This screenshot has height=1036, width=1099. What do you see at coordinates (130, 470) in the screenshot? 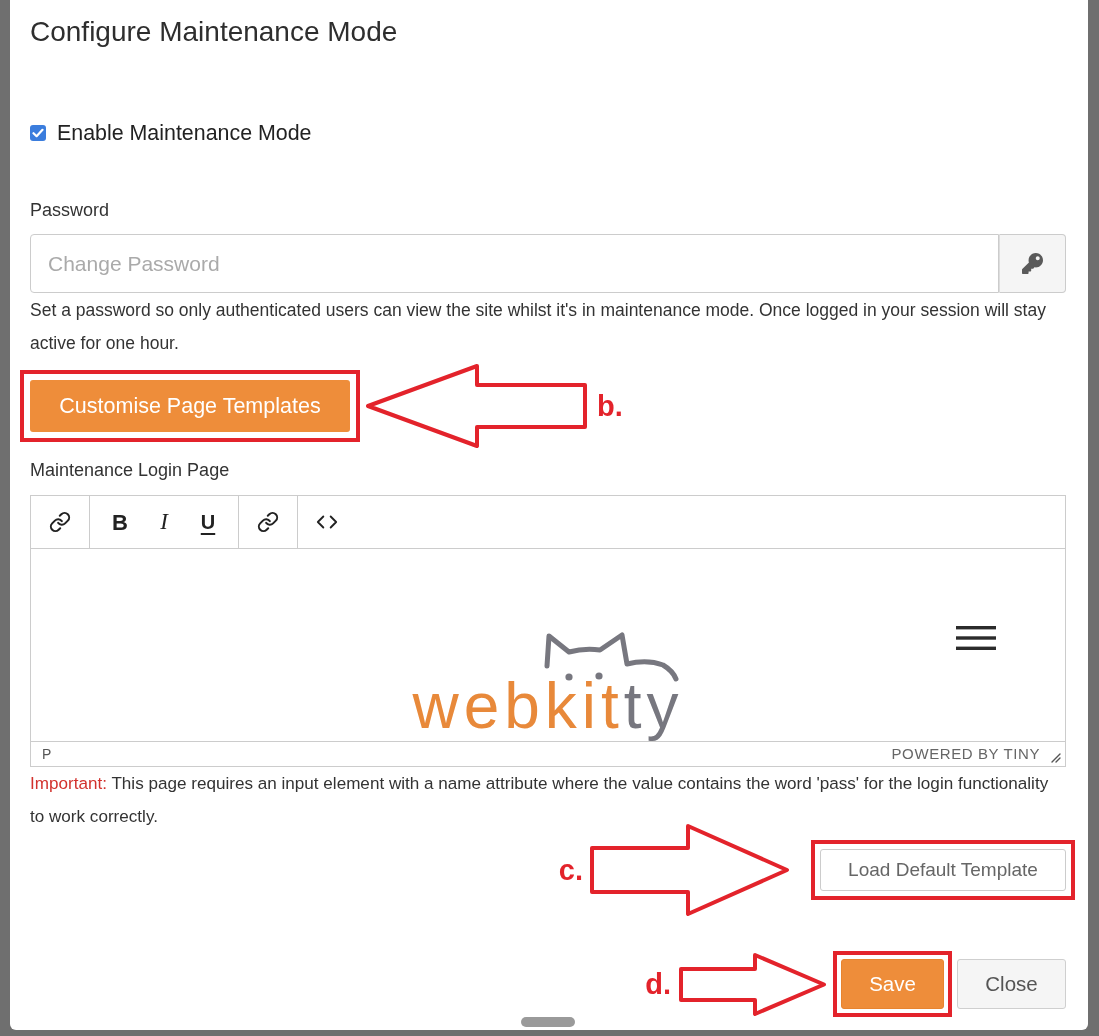
I see `field-label: Maintenance Login Page` at bounding box center [130, 470].